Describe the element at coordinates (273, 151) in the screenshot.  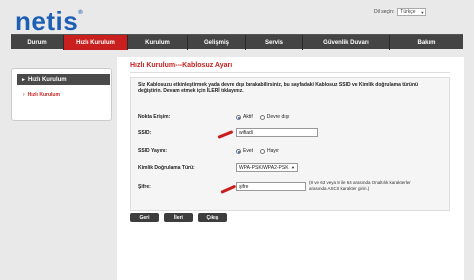
I see `option-label: Hayır` at that location.